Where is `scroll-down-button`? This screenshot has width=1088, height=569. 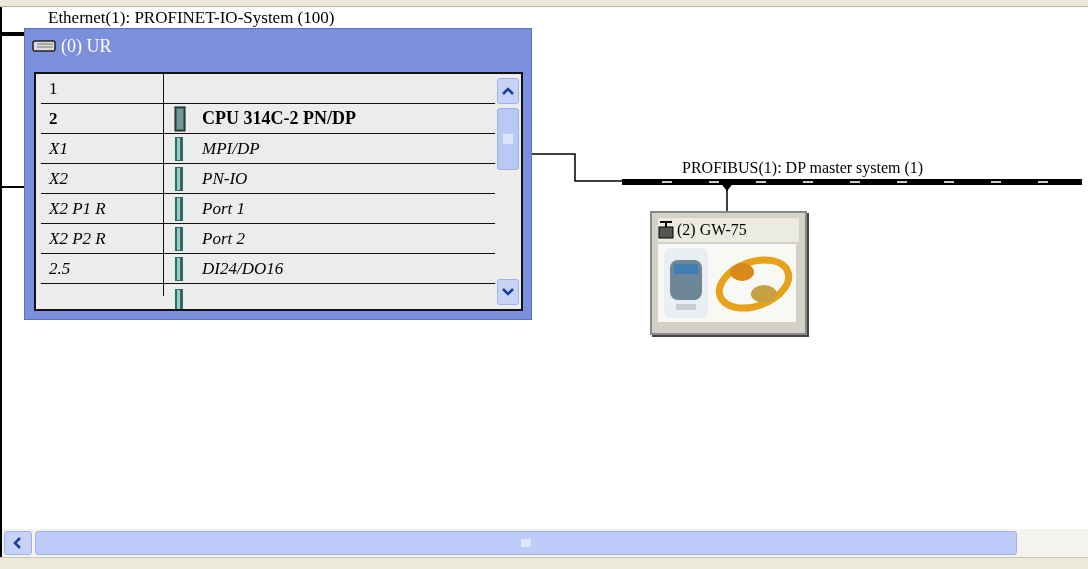 scroll-down-button is located at coordinates (508, 292).